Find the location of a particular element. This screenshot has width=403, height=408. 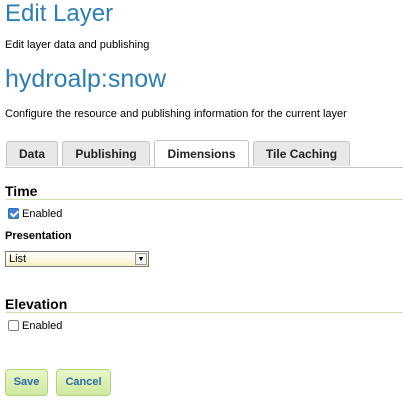

presentation-select-value: List is located at coordinates (18, 259).